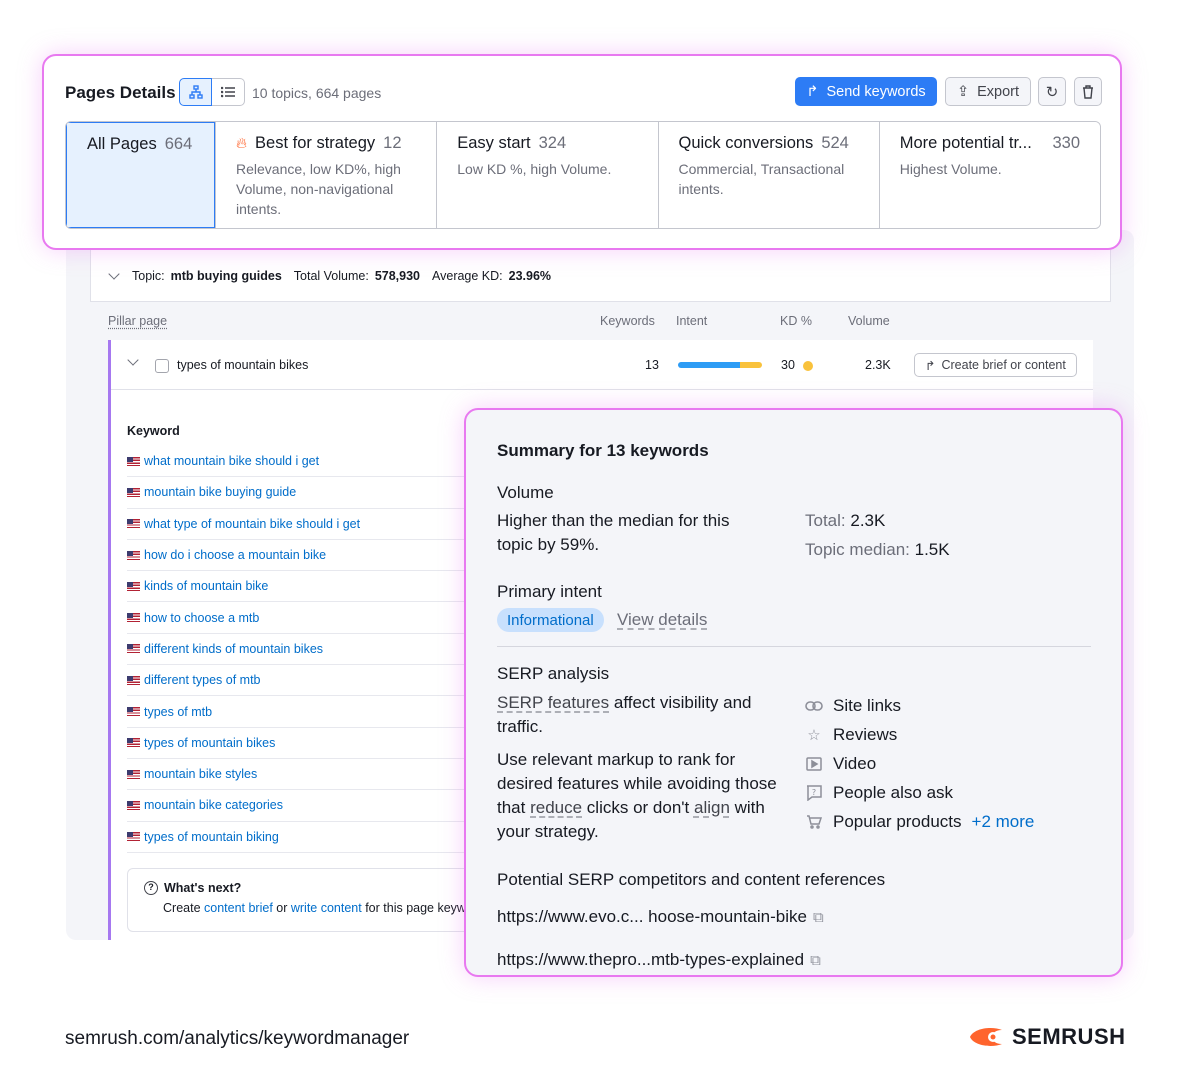 Image resolution: width=1200 pixels, height=1073 pixels. I want to click on question-icon: ?, so click(814, 793).